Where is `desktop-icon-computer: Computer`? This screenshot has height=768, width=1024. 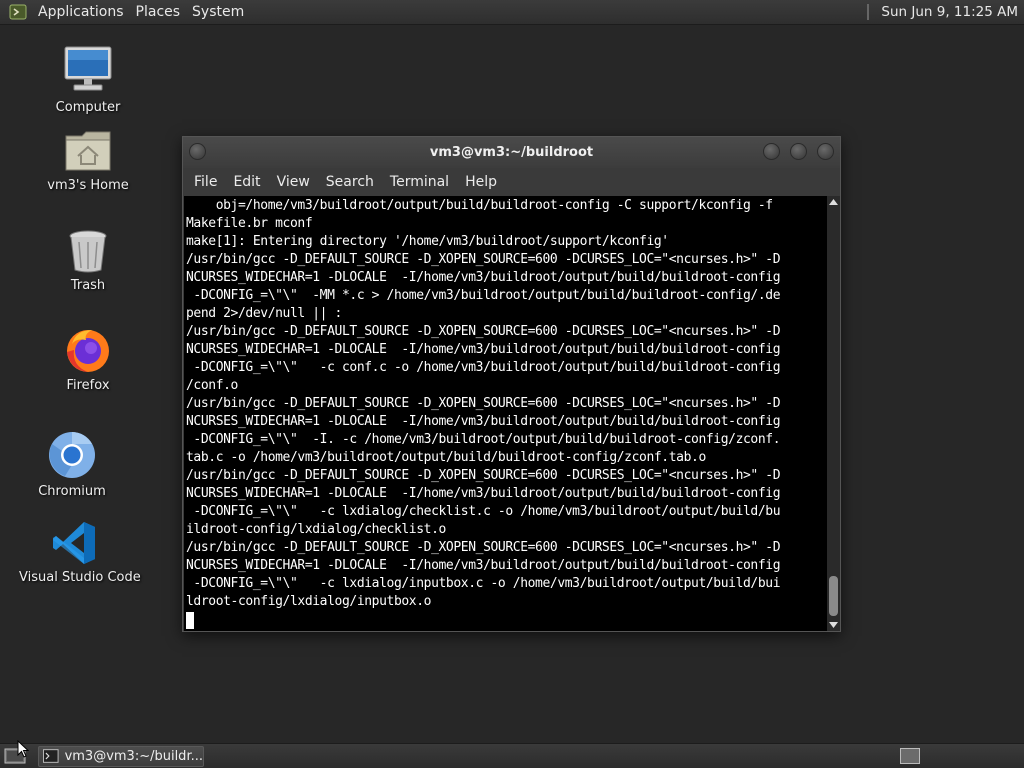
desktop-icon-computer: Computer is located at coordinates (88, 79).